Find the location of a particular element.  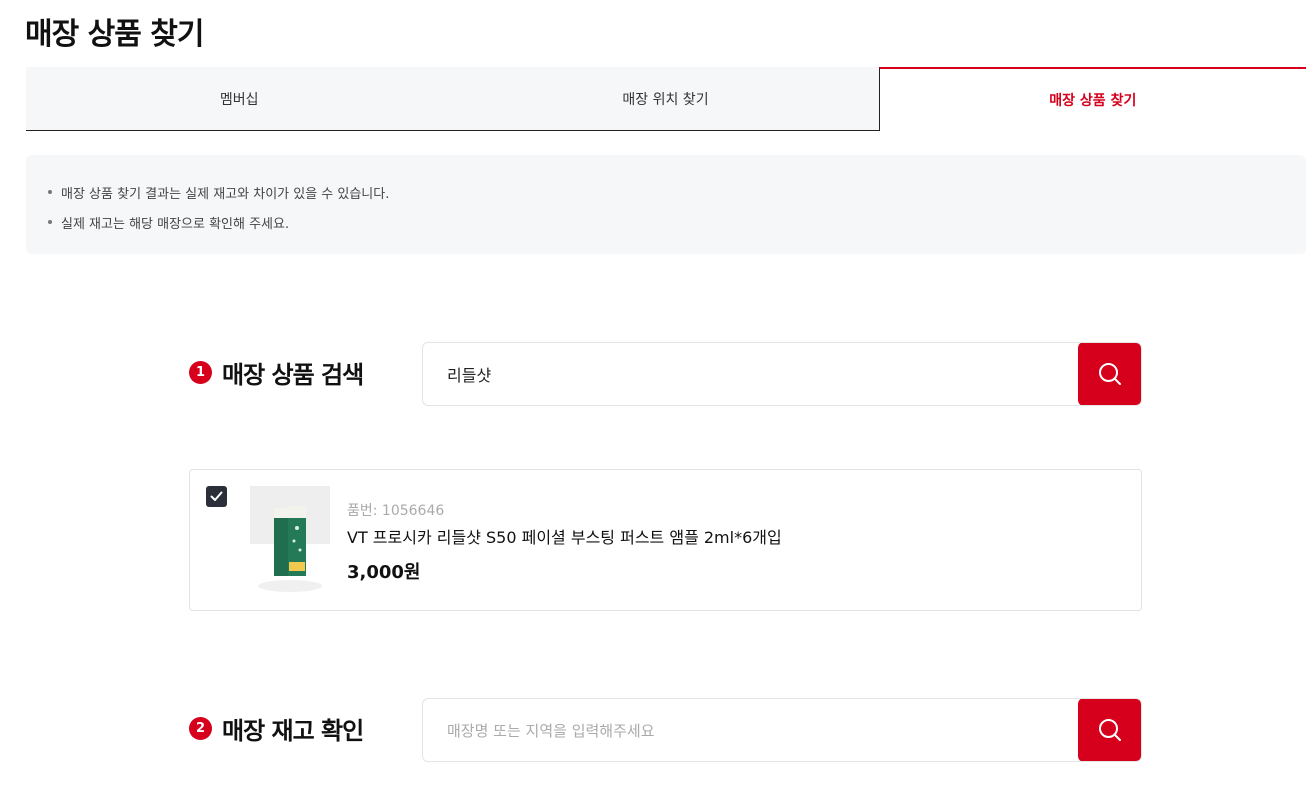

product-price: 3,000원 is located at coordinates (384, 572).